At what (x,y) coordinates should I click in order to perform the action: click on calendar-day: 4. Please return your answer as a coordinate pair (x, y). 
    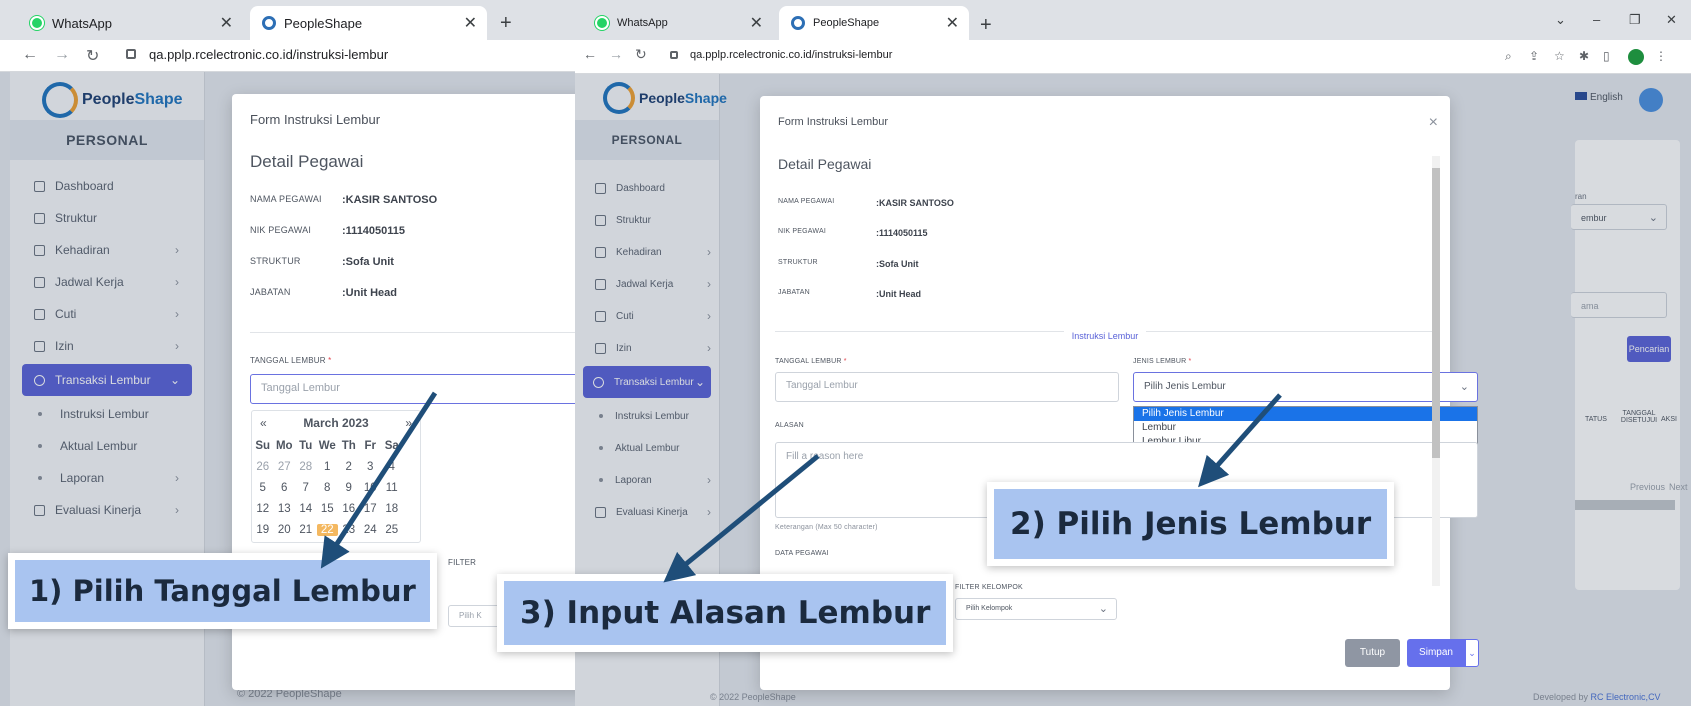
    Looking at the image, I should click on (392, 467).